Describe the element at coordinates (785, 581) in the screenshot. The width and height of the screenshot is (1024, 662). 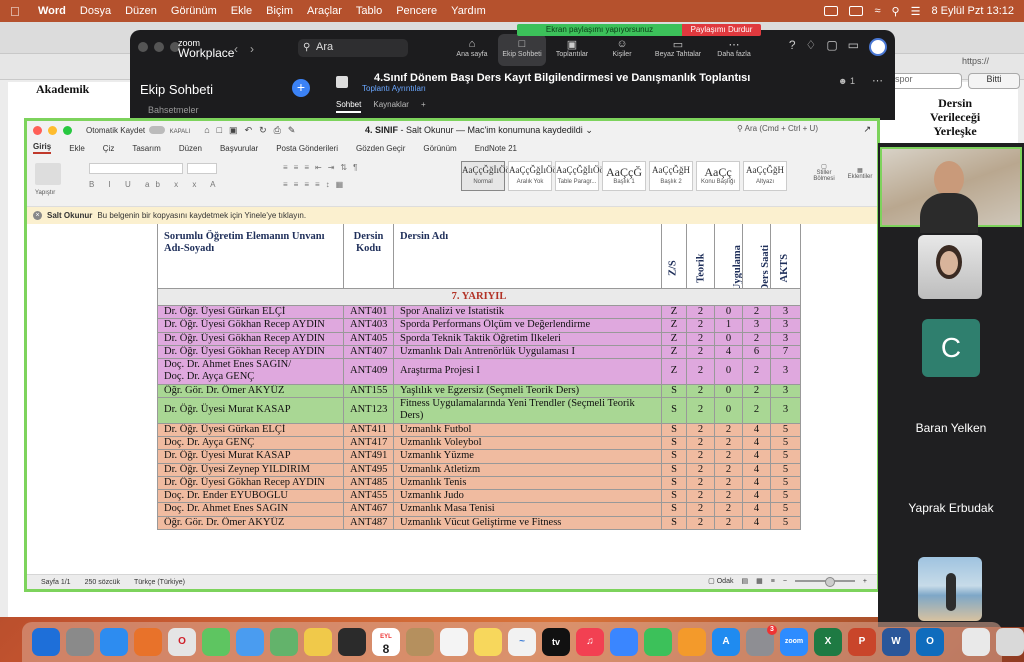
I see `zoom-out-icon: −` at that location.